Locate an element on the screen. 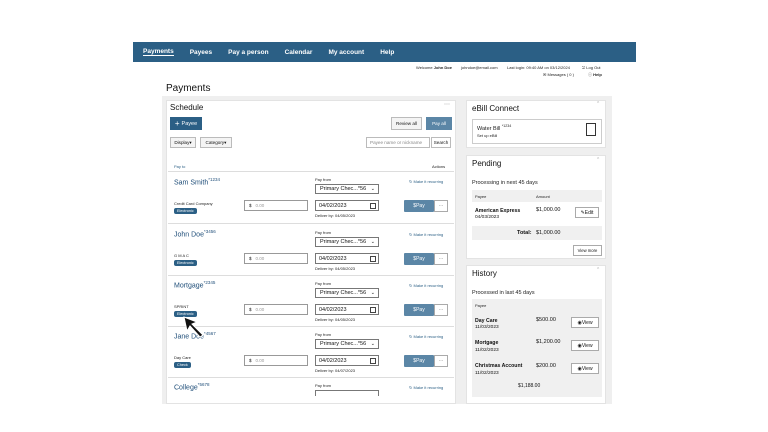 This screenshot has height=432, width=768. divider is located at coordinates (311, 326).